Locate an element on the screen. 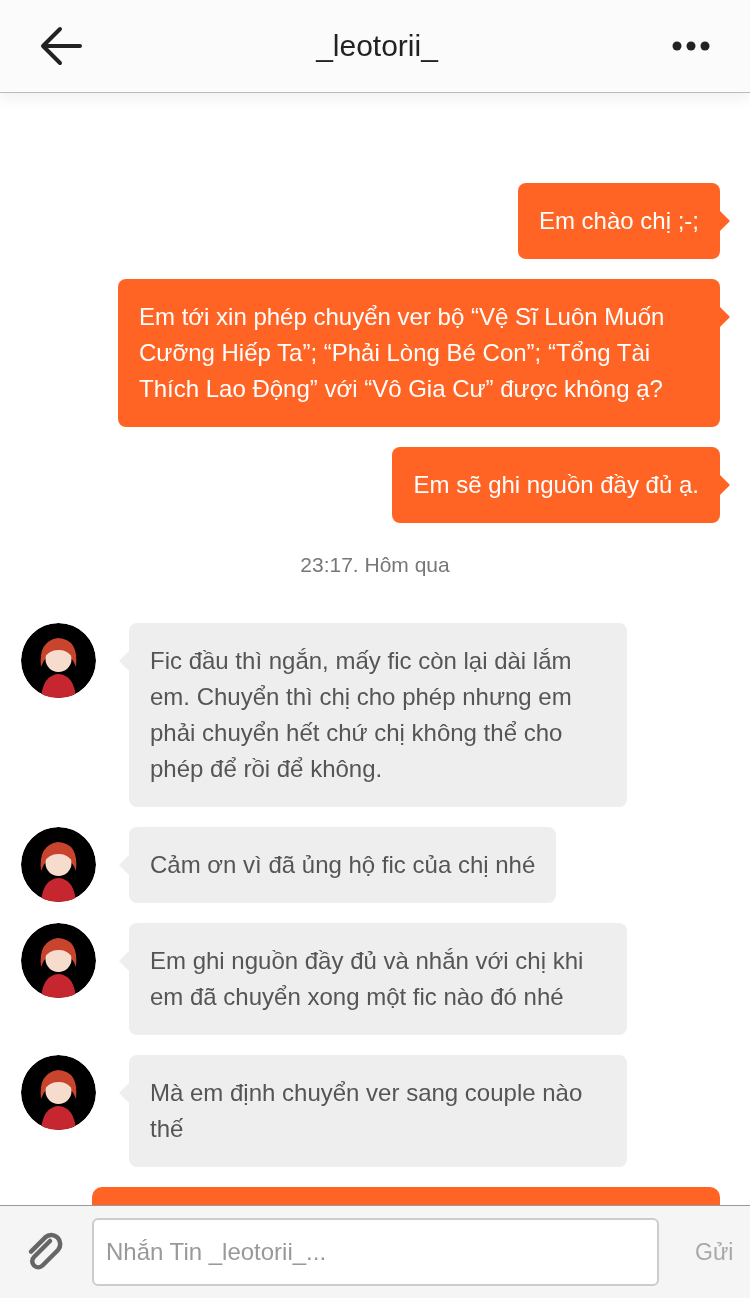 The image size is (750, 1298). sent-message: Em chào chị ;-; is located at coordinates (618, 221).